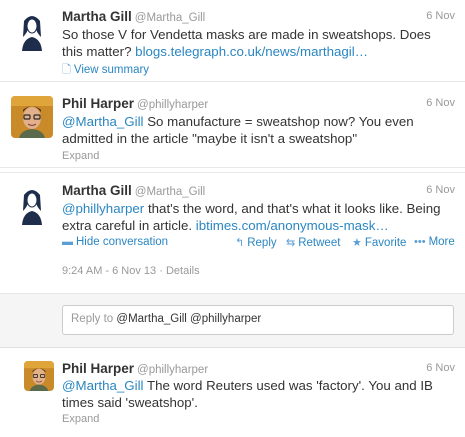  What do you see at coordinates (111, 70) in the screenshot?
I see `view-summary-label: View summary` at bounding box center [111, 70].